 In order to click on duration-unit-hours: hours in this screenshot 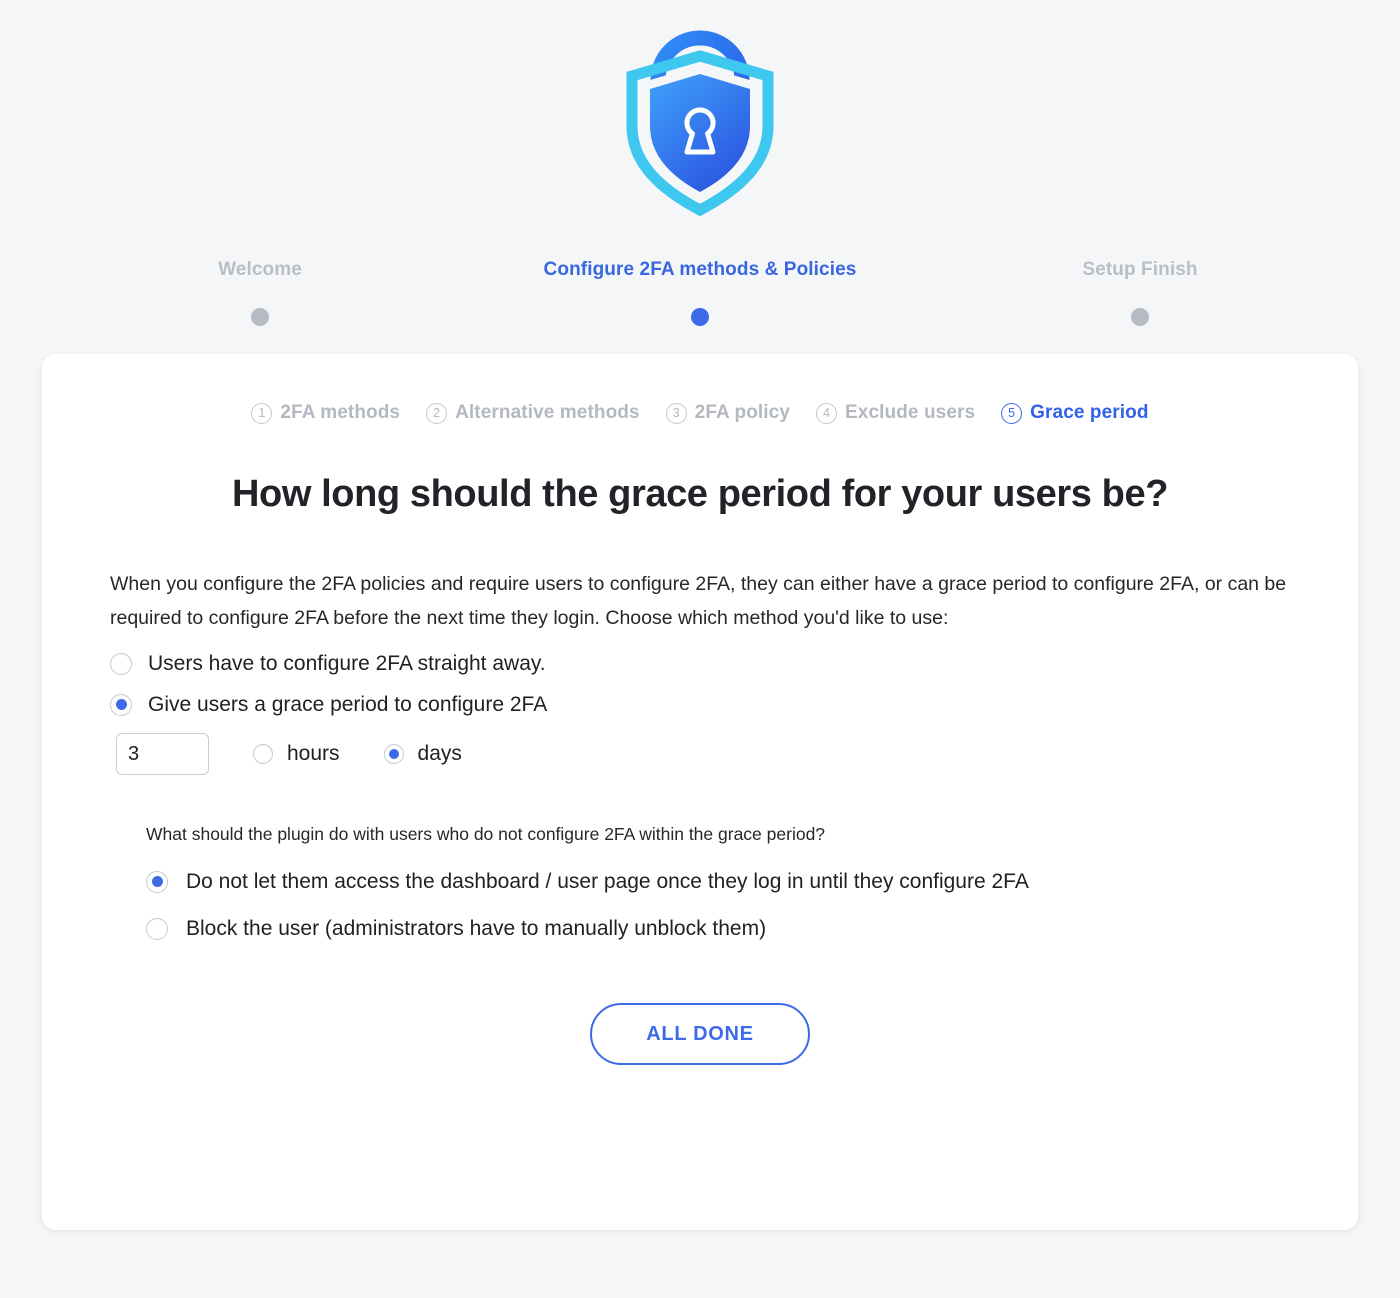, I will do `click(296, 754)`.